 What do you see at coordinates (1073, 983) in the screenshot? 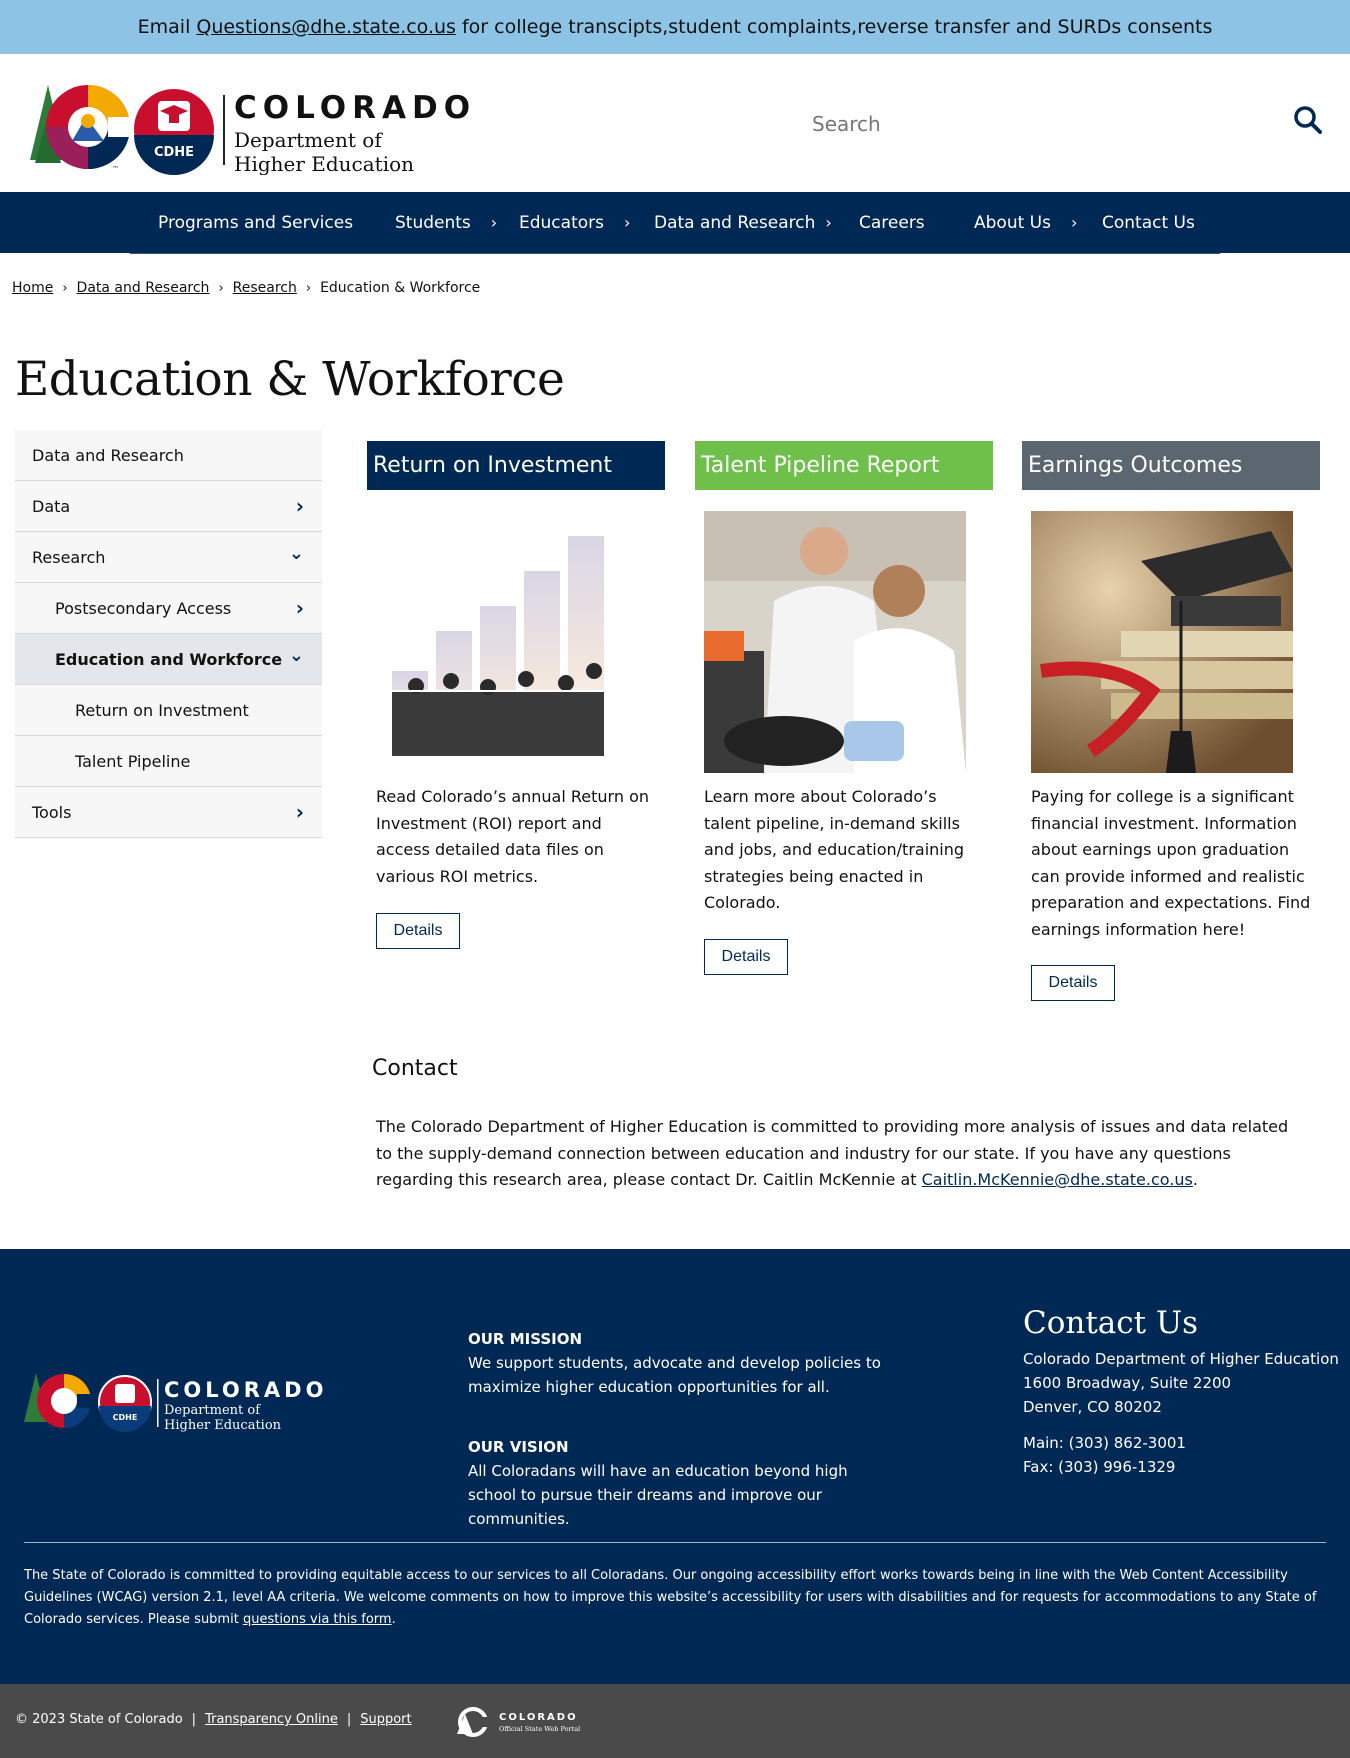
I see `earnings-details-button: Details` at bounding box center [1073, 983].